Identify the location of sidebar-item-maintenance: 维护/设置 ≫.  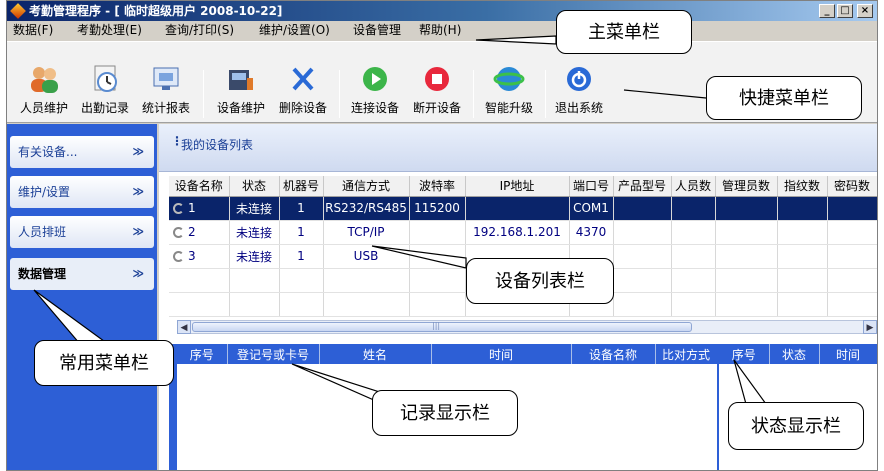
(82, 192).